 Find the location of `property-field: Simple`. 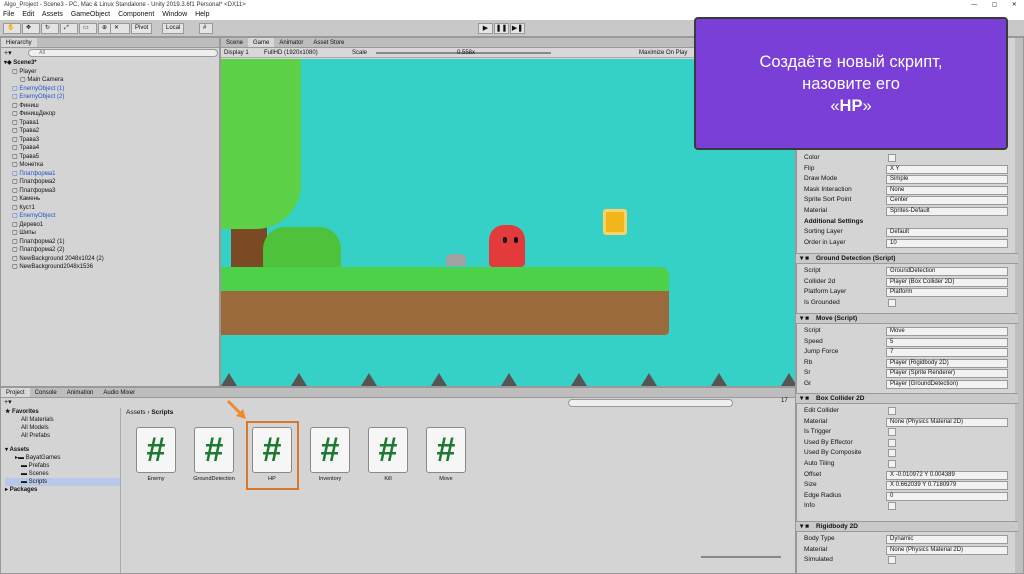

property-field: Simple is located at coordinates (947, 180).